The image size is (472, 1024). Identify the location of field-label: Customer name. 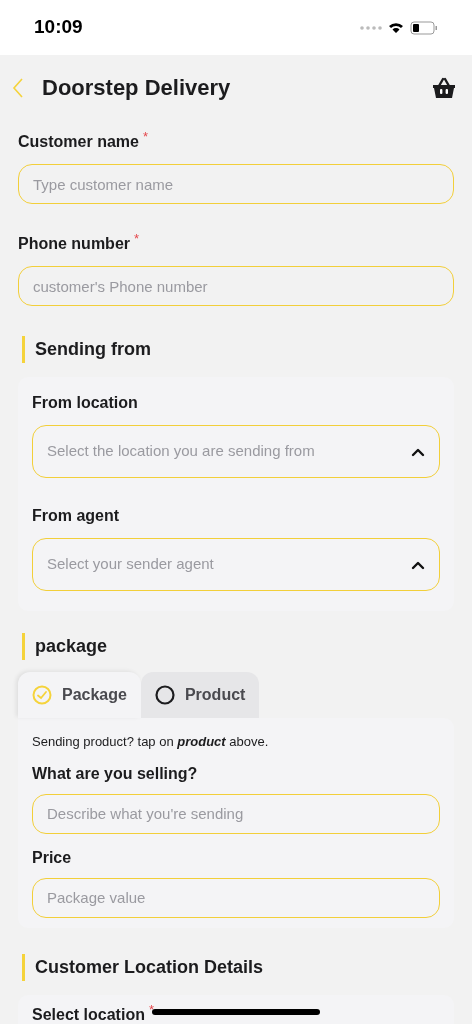
(78, 142).